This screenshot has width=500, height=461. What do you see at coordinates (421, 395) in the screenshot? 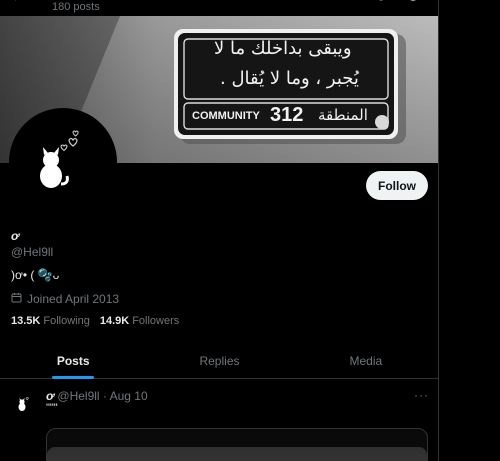
I see `more-options-icon: ···` at bounding box center [421, 395].